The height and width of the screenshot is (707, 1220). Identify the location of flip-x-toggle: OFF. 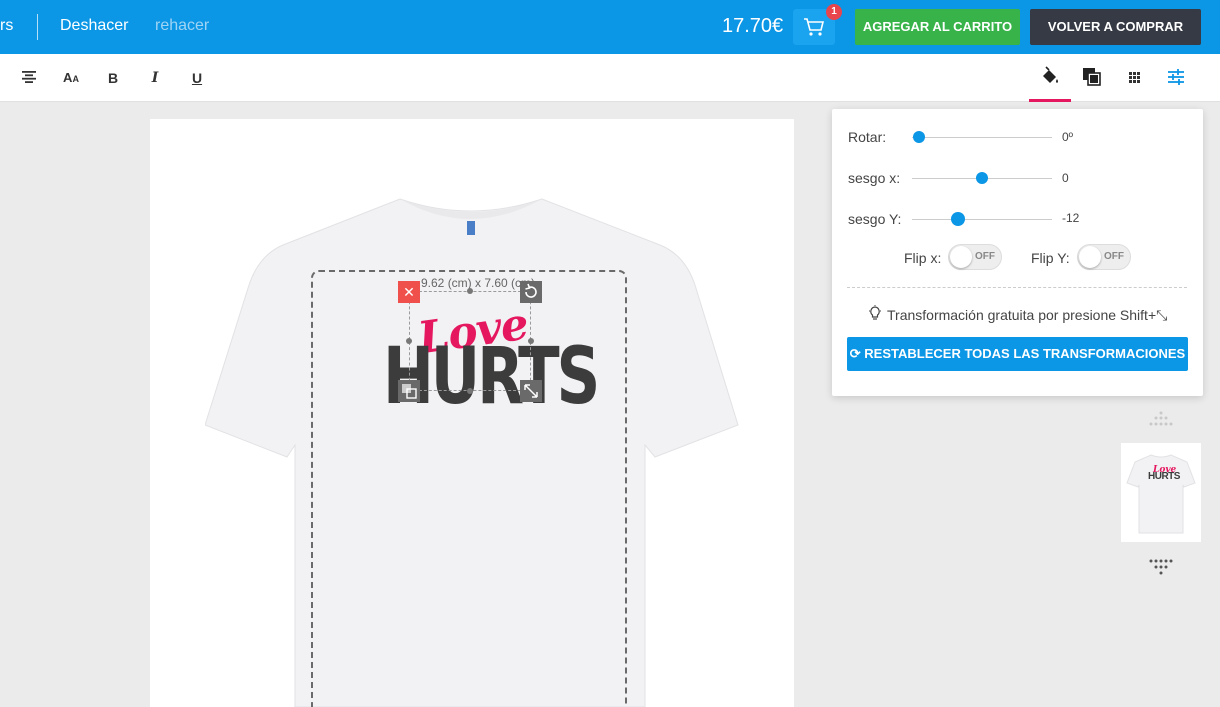
(975, 257).